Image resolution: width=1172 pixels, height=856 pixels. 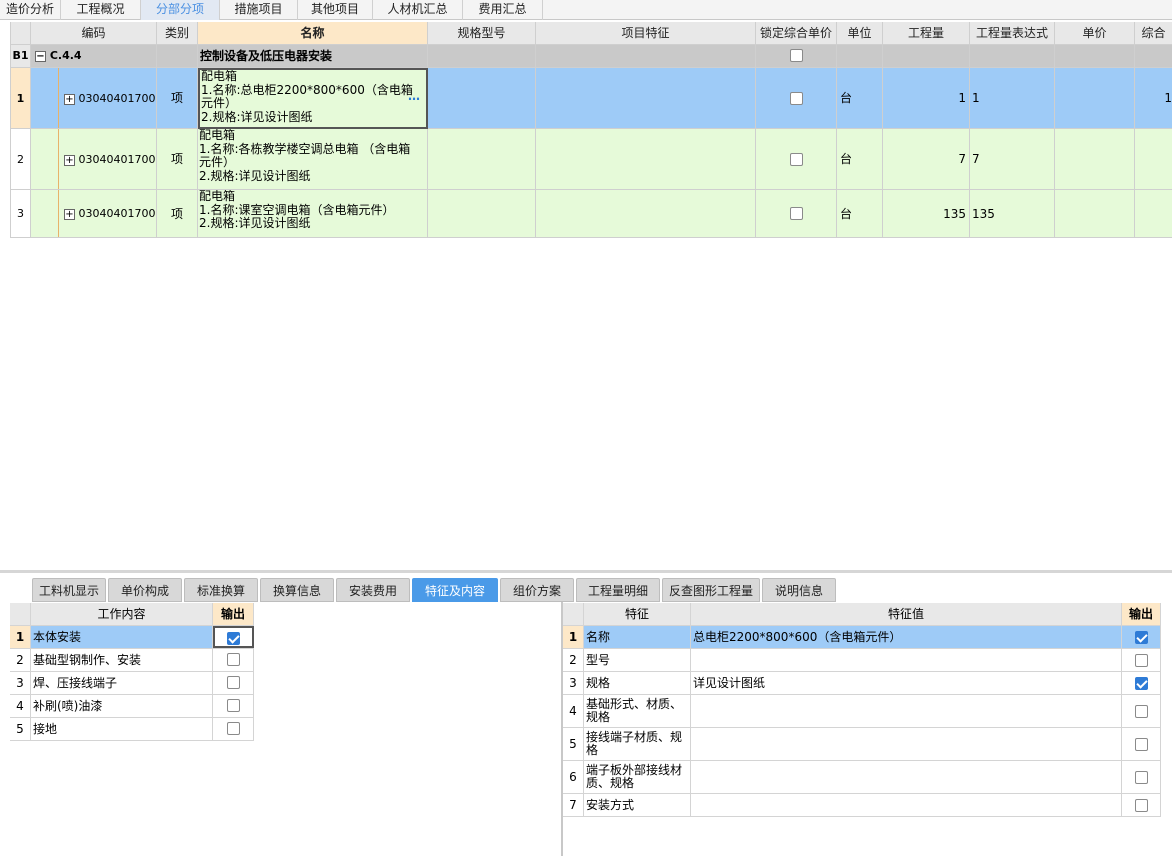 What do you see at coordinates (482, 33) in the screenshot?
I see `col-header-spec: 规格型号` at bounding box center [482, 33].